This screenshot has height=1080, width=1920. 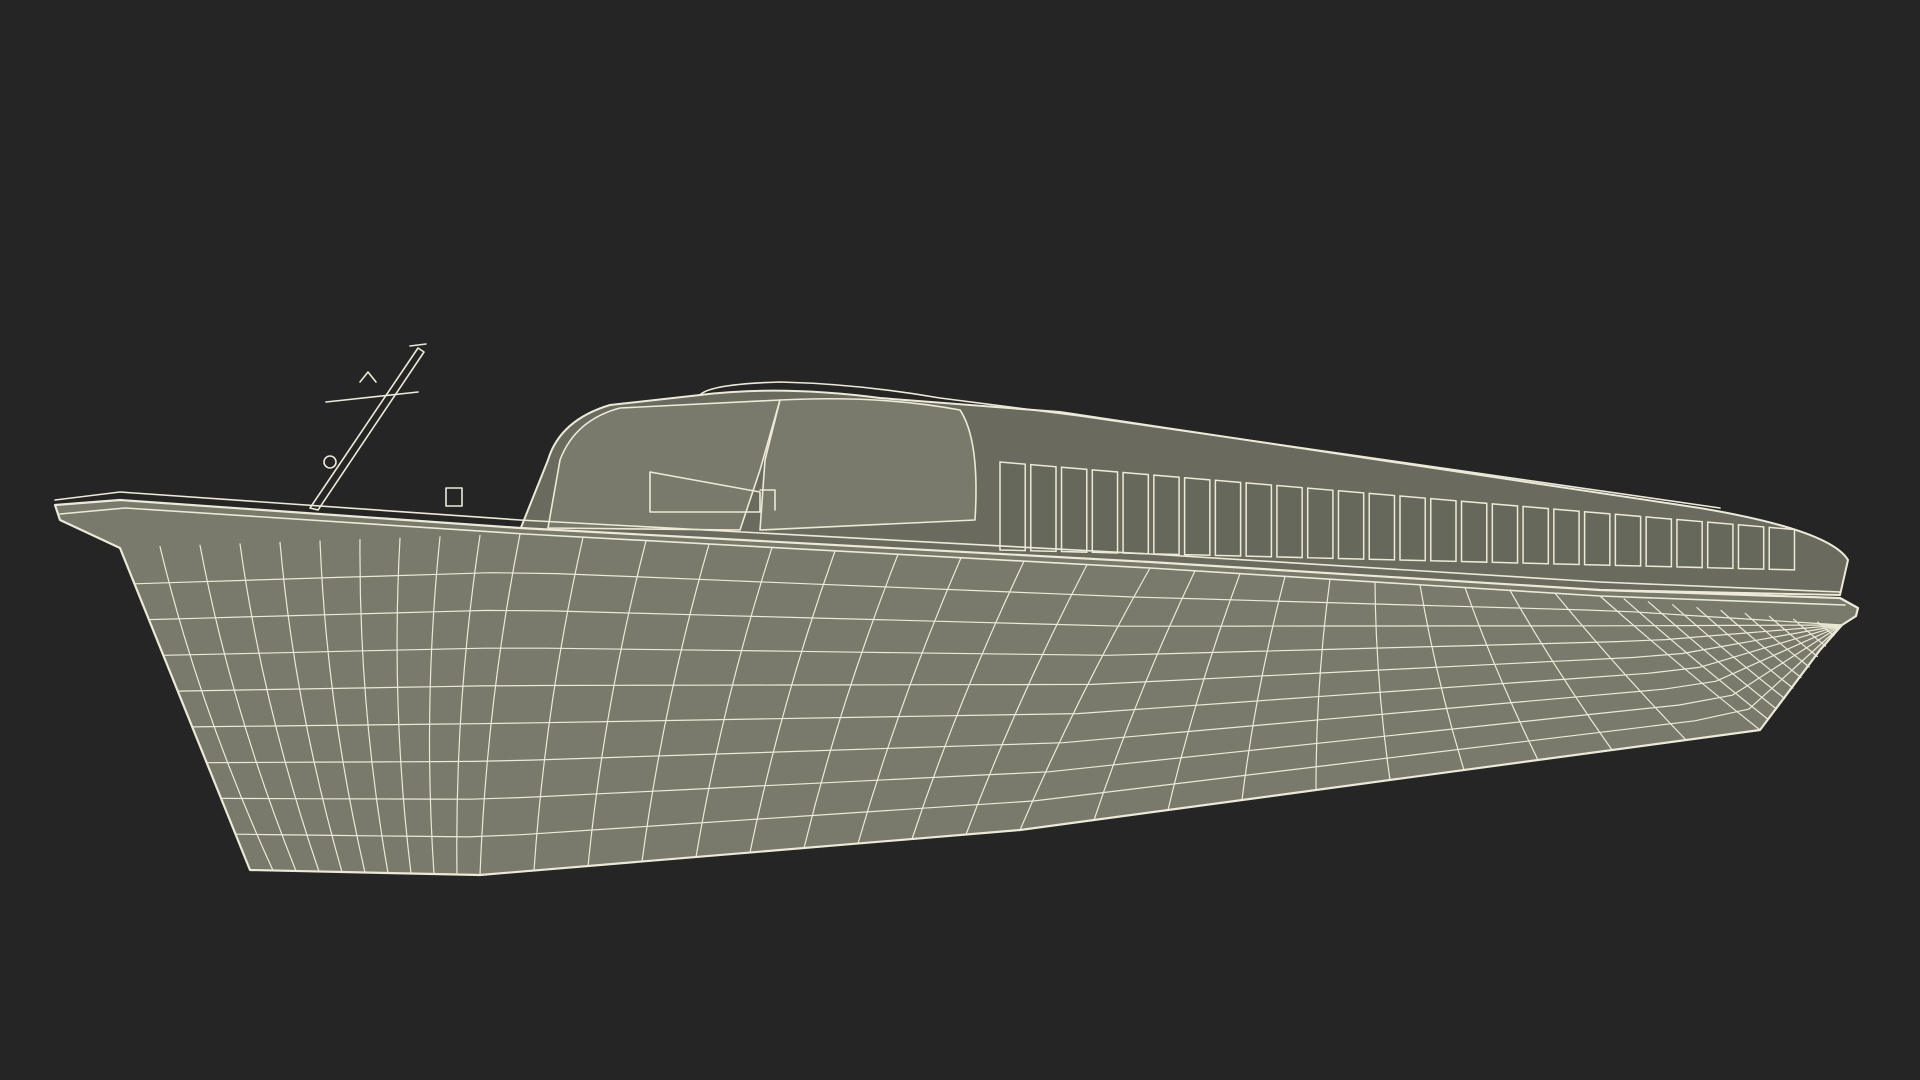 What do you see at coordinates (868, 464) in the screenshot?
I see `boat-cabin-dome-right` at bounding box center [868, 464].